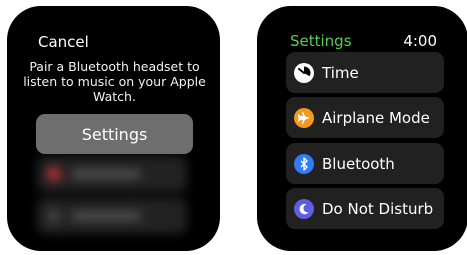 Image resolution: width=467 pixels, height=255 pixels. I want to click on menu-item-label: Airplane Mode, so click(376, 117).